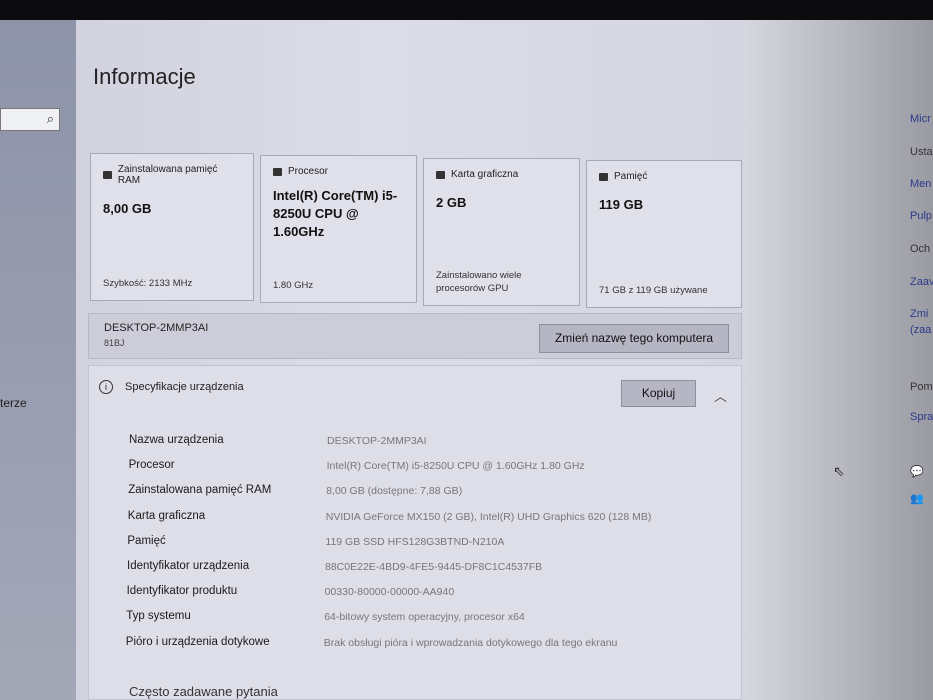 The image size is (933, 700). Describe the element at coordinates (921, 152) in the screenshot. I see `related-link: Usta` at that location.